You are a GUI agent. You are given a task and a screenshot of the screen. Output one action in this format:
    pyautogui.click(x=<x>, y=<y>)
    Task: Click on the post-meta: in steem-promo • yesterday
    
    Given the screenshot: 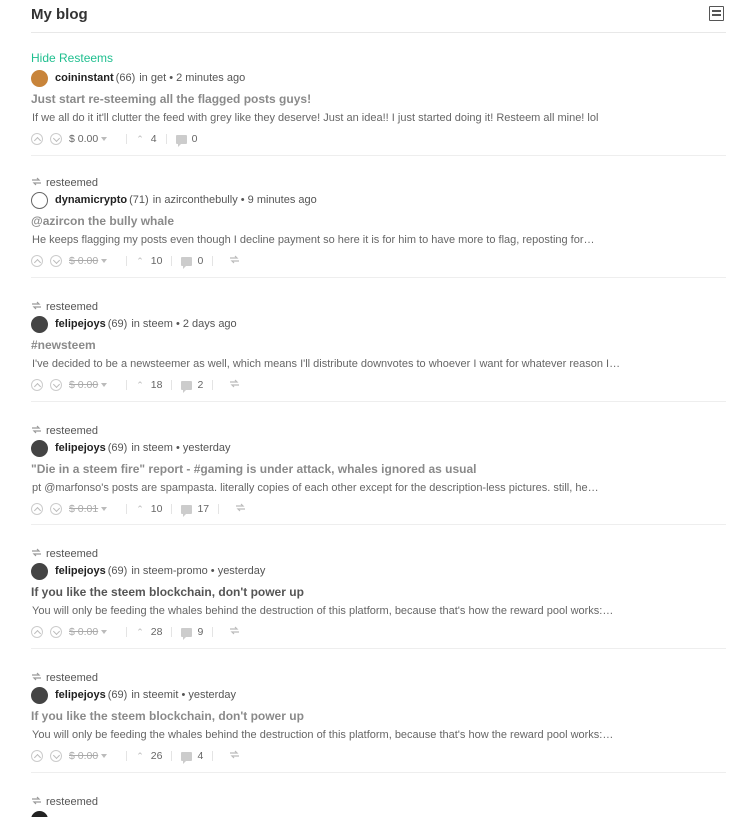 What is the action you would take?
    pyautogui.click(x=198, y=571)
    